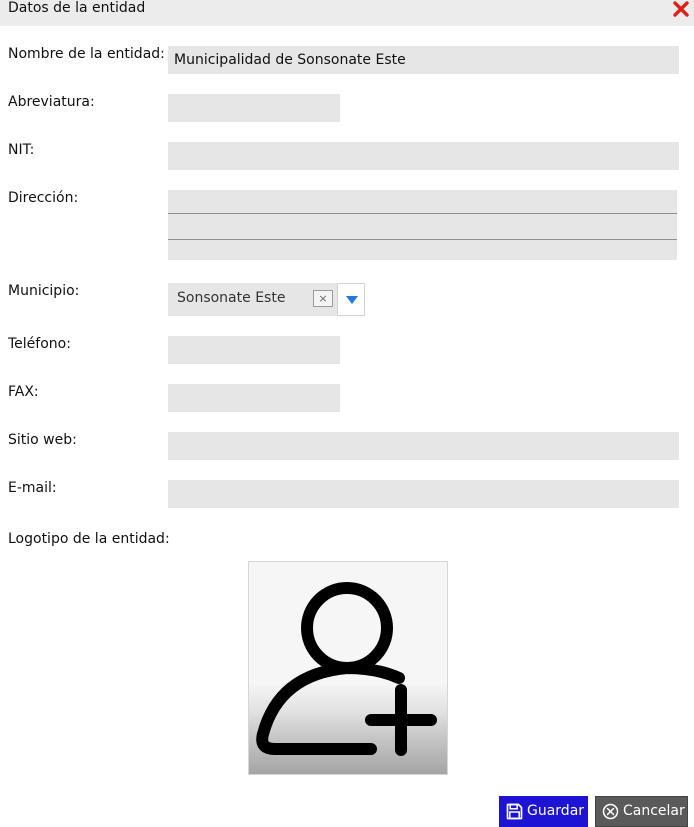 This screenshot has height=827, width=694. What do you see at coordinates (42, 440) in the screenshot?
I see `web-label: Sitio web:` at bounding box center [42, 440].